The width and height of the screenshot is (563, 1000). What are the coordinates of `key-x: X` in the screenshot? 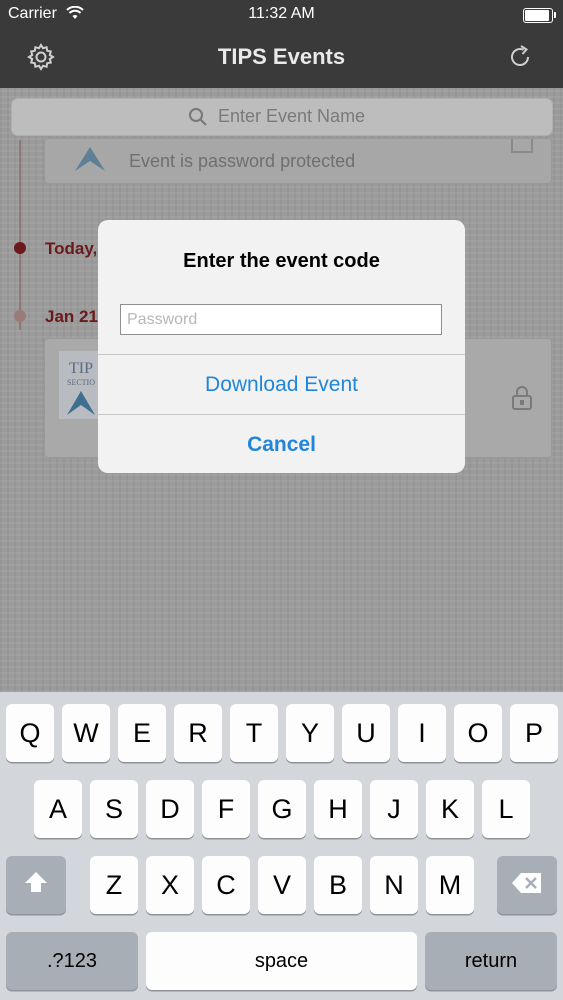 It's located at (170, 885).